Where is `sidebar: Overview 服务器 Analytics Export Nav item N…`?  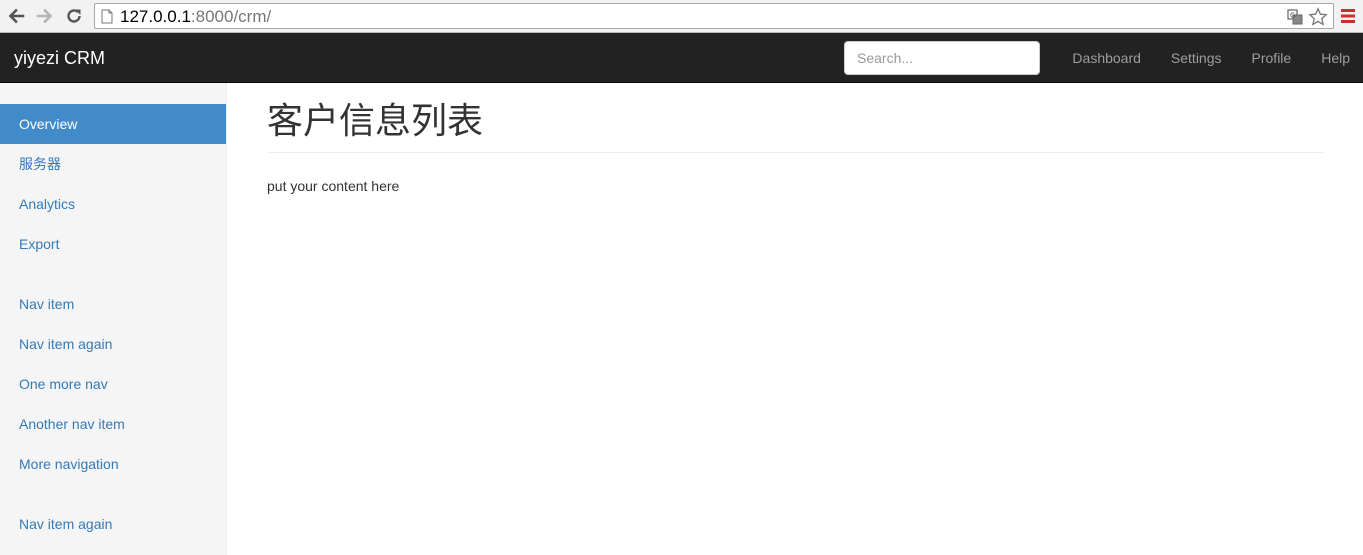
sidebar: Overview 服务器 Analytics Export Nav item N… is located at coordinates (113, 319).